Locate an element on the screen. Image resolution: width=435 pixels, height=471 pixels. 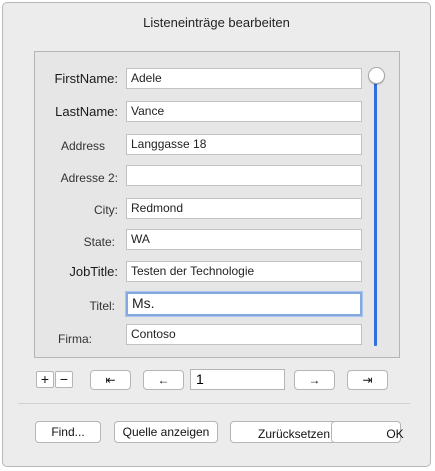
arrow-left-icon: ← is located at coordinates (163, 380).